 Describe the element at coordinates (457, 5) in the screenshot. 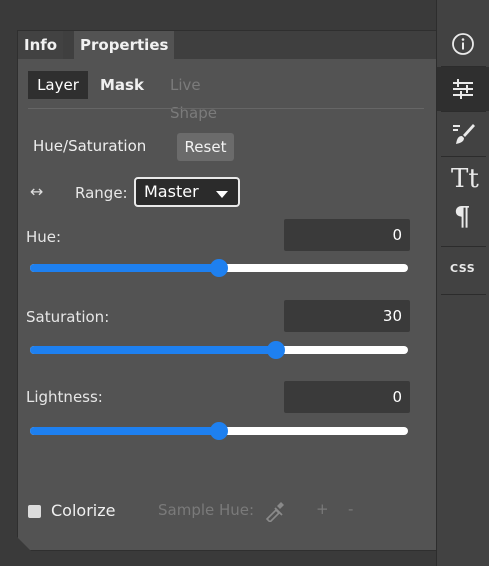

I see `collapse-chevron-icon: ⌃` at that location.